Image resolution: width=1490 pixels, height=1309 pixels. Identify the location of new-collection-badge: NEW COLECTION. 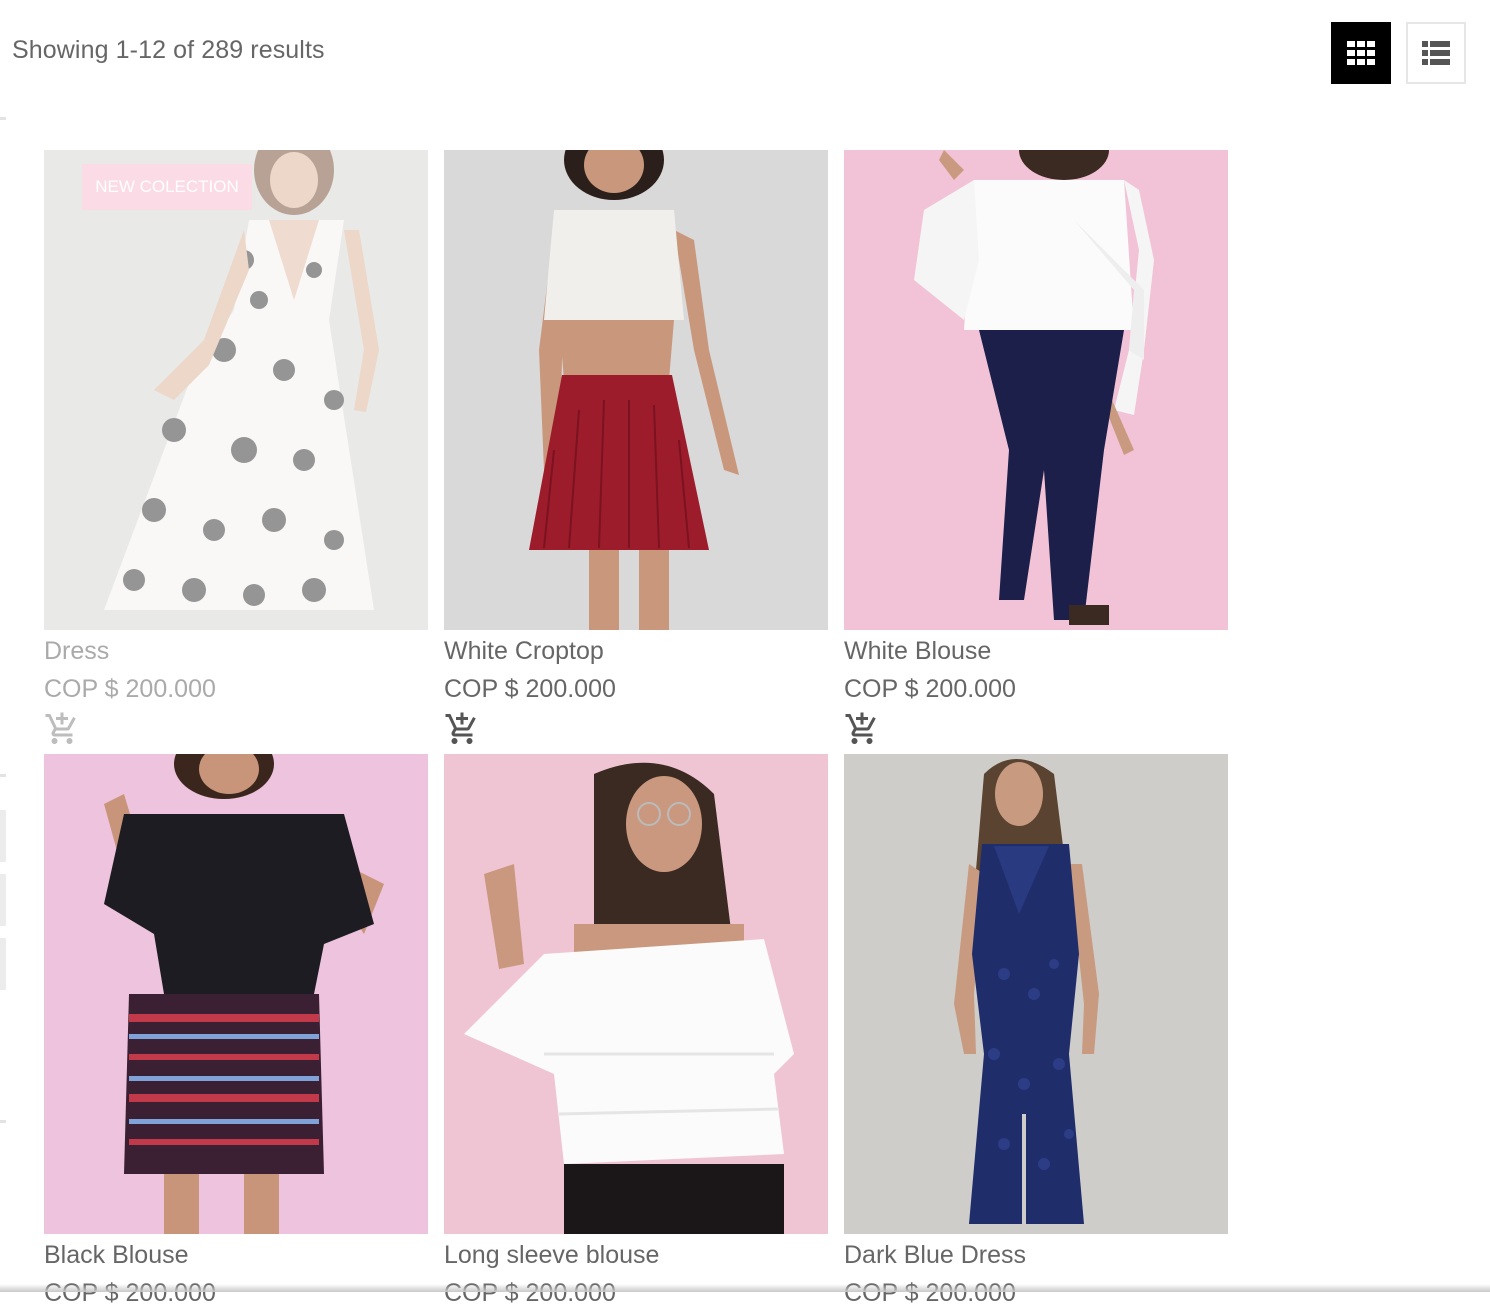
(167, 187).